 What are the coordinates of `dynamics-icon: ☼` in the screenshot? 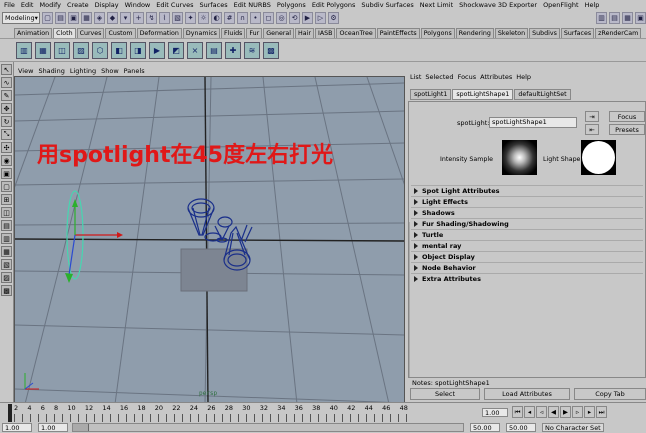 It's located at (203, 18).